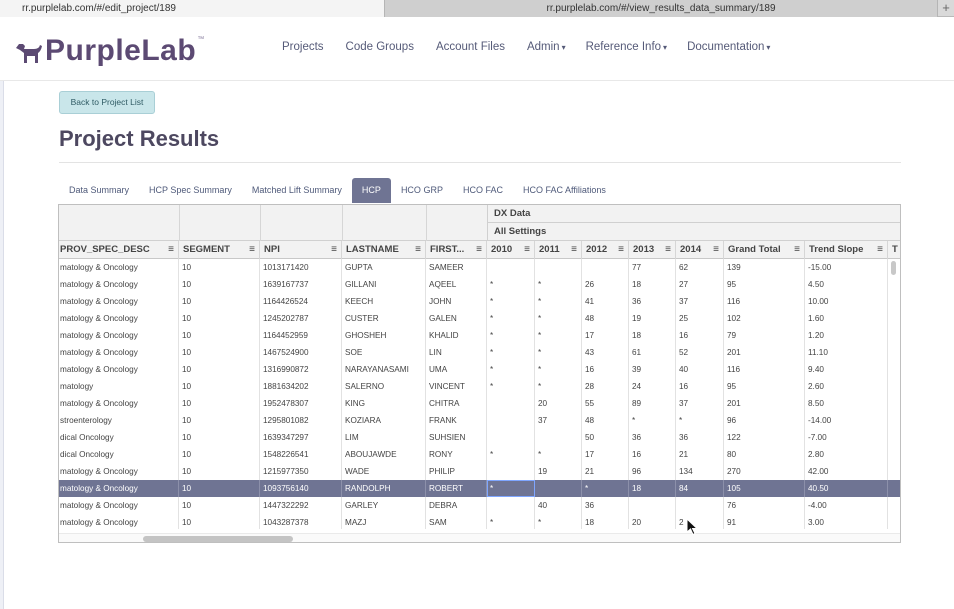 Image resolution: width=954 pixels, height=609 pixels. What do you see at coordinates (846, 267) in the screenshot?
I see `table-cell: -15.00` at bounding box center [846, 267].